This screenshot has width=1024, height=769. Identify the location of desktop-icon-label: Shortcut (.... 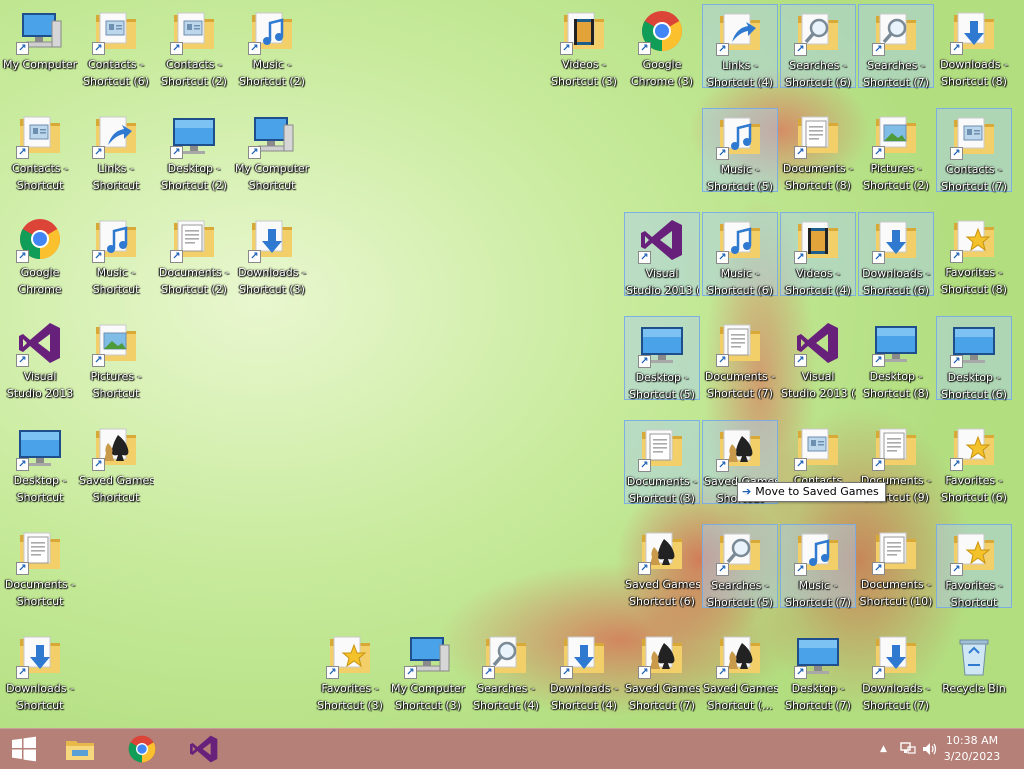
(740, 705).